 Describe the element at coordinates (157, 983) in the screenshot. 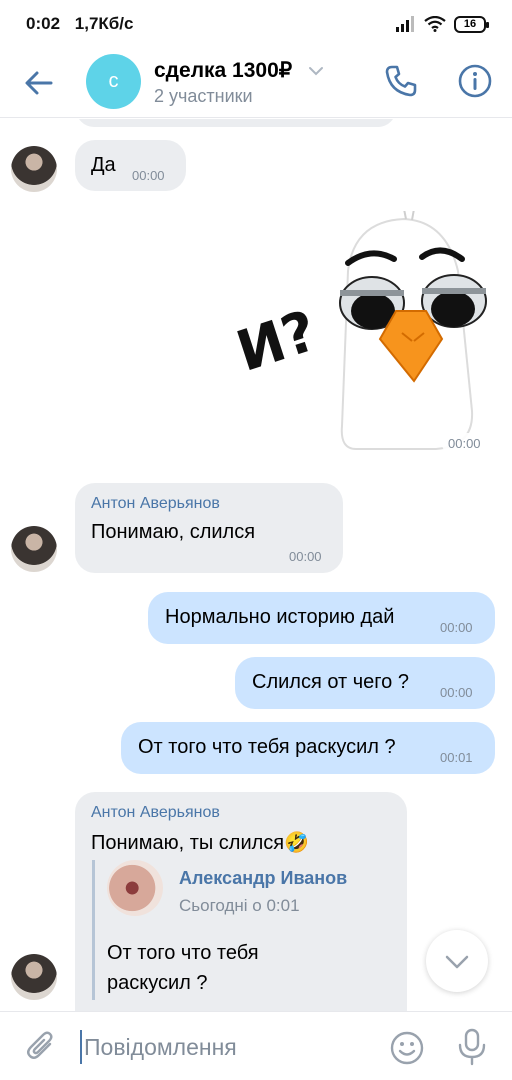

I see `reply-text-line: раскусил ?` at that location.